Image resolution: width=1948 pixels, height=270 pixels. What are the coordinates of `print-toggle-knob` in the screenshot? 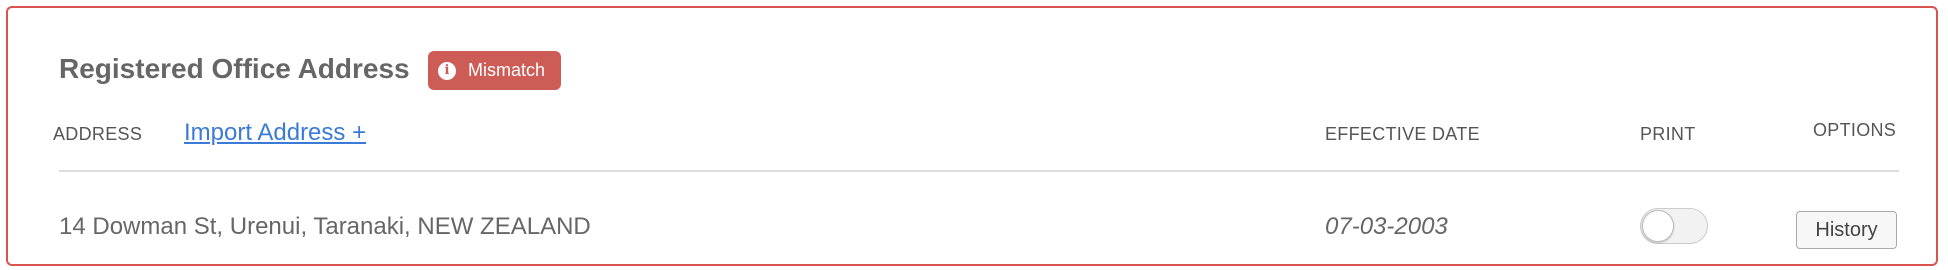 It's located at (1658, 226).